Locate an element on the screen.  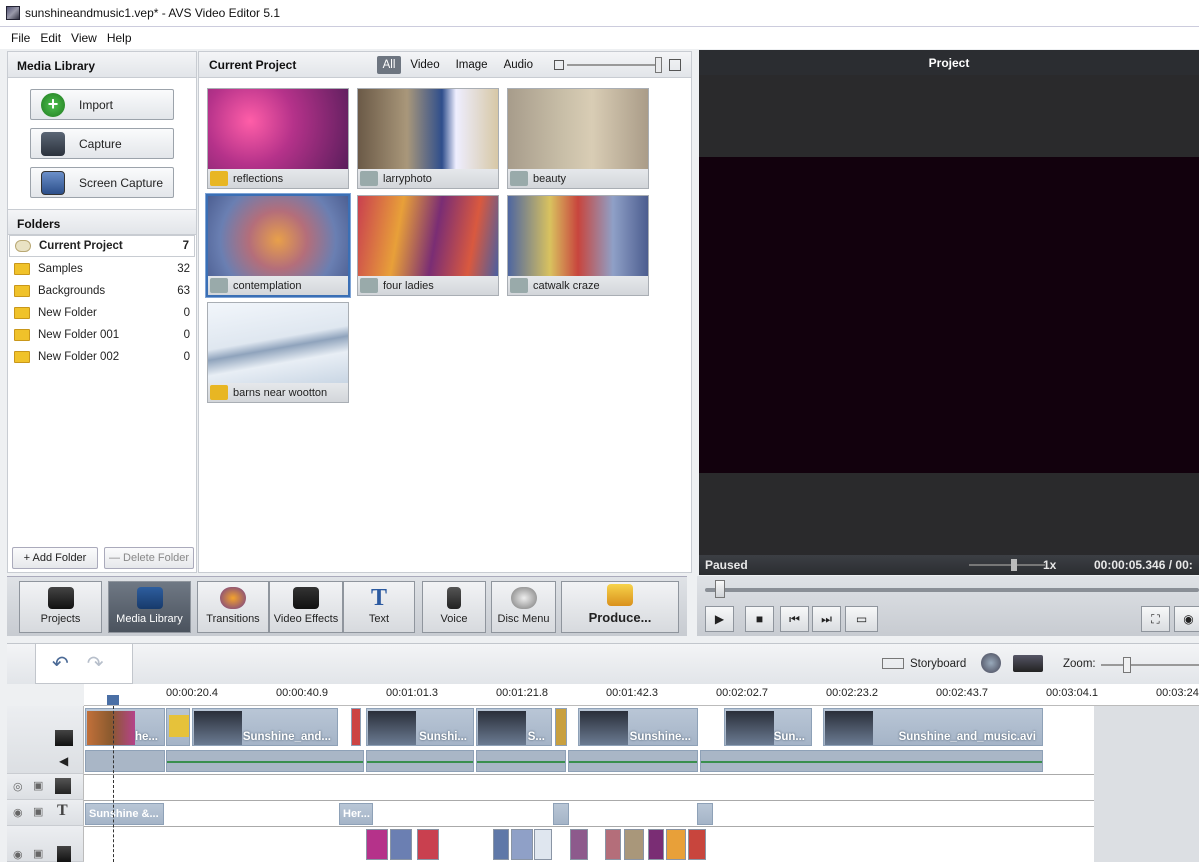
filter-all: All is located at coordinates (389, 64).